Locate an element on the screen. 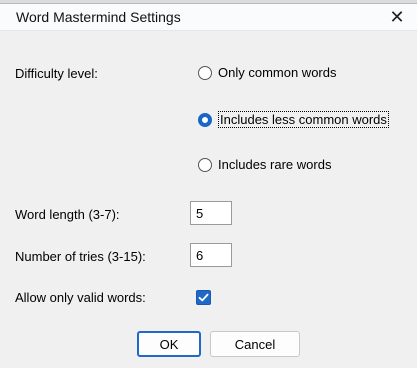  title-bar: Word Mastermind Settings ✕ is located at coordinates (208, 15).